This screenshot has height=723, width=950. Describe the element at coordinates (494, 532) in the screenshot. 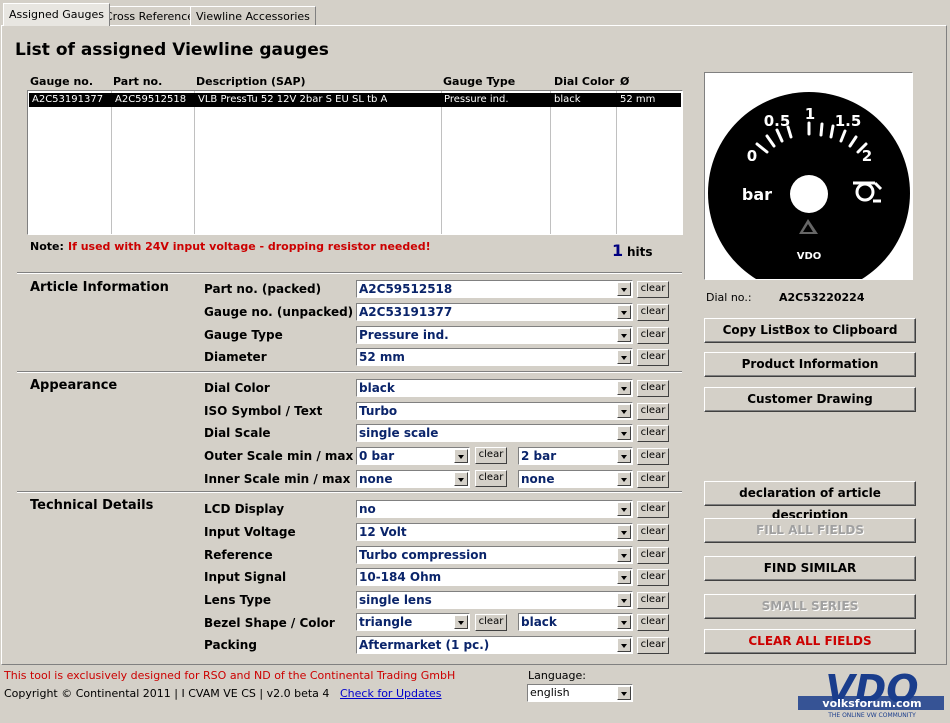

I see `input-voltage-combo: 12 Volt` at that location.